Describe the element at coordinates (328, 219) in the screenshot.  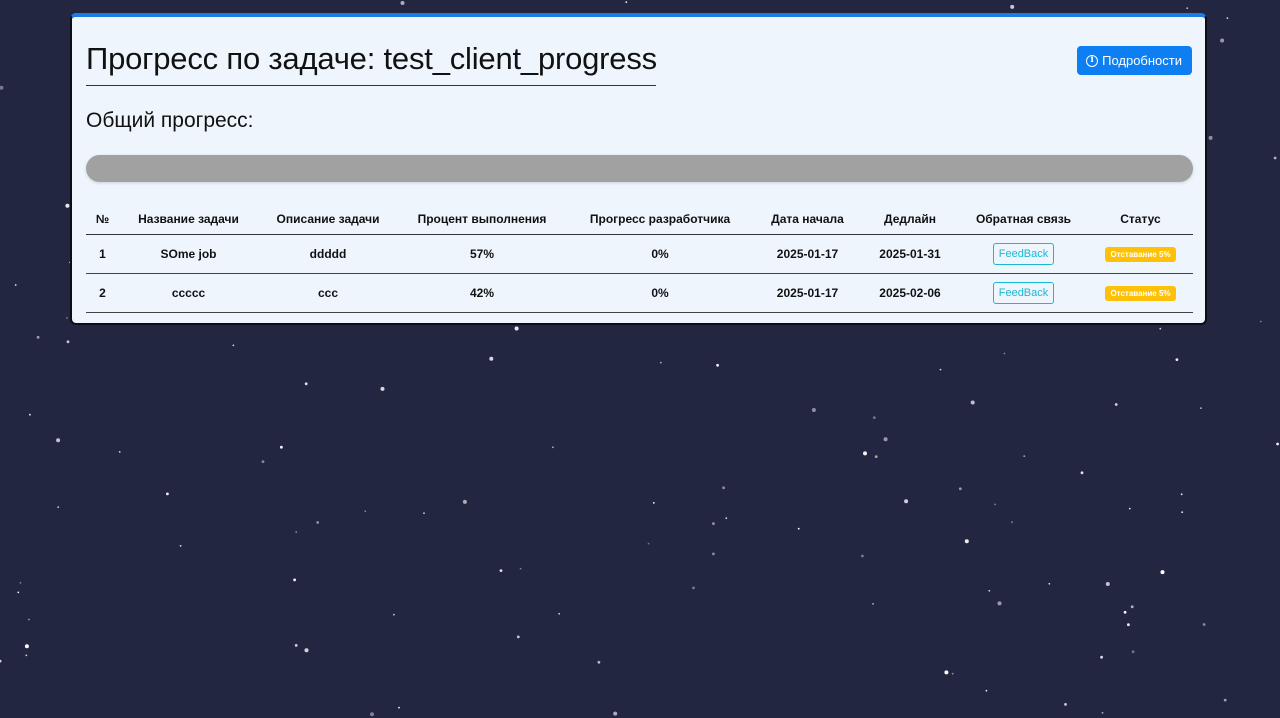
I see `header-description: Описание задачи` at that location.